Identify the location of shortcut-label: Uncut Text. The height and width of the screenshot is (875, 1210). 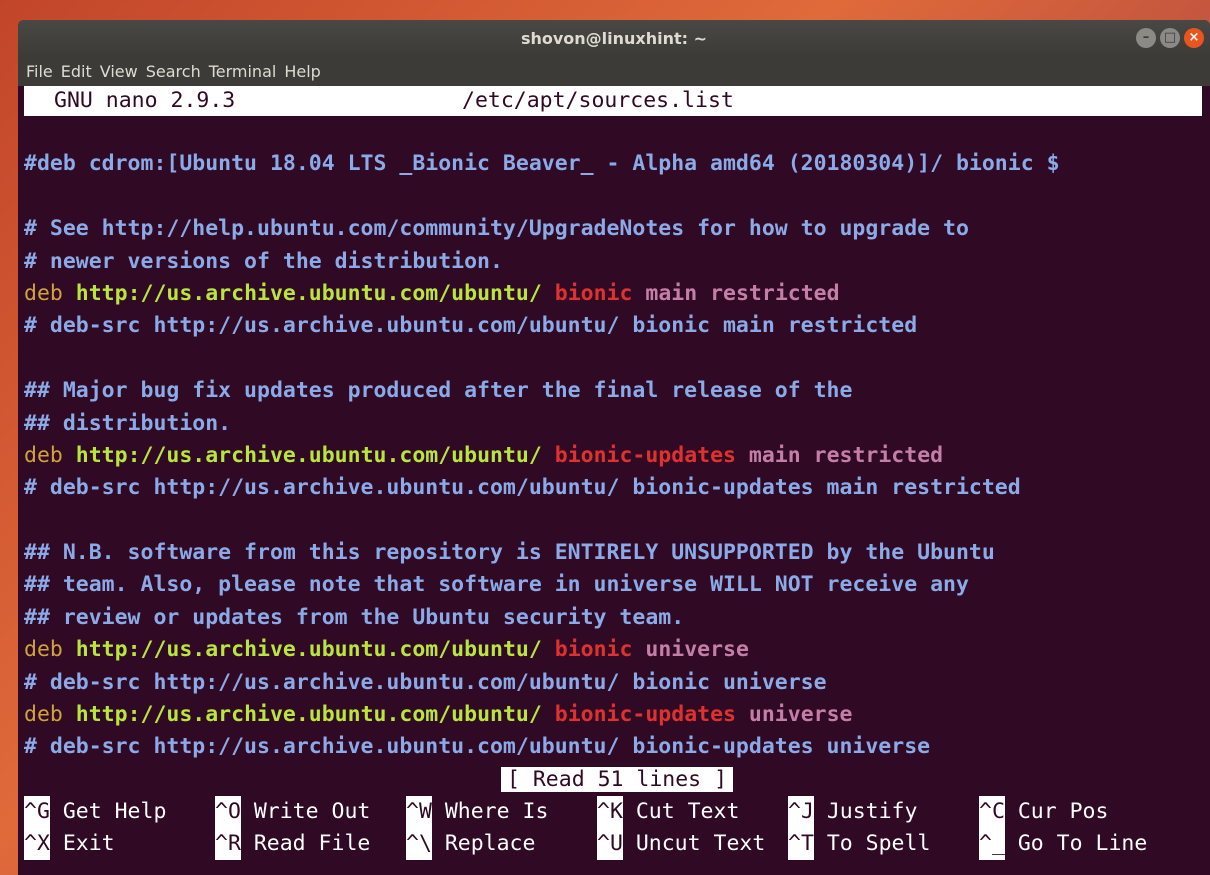
(694, 843).